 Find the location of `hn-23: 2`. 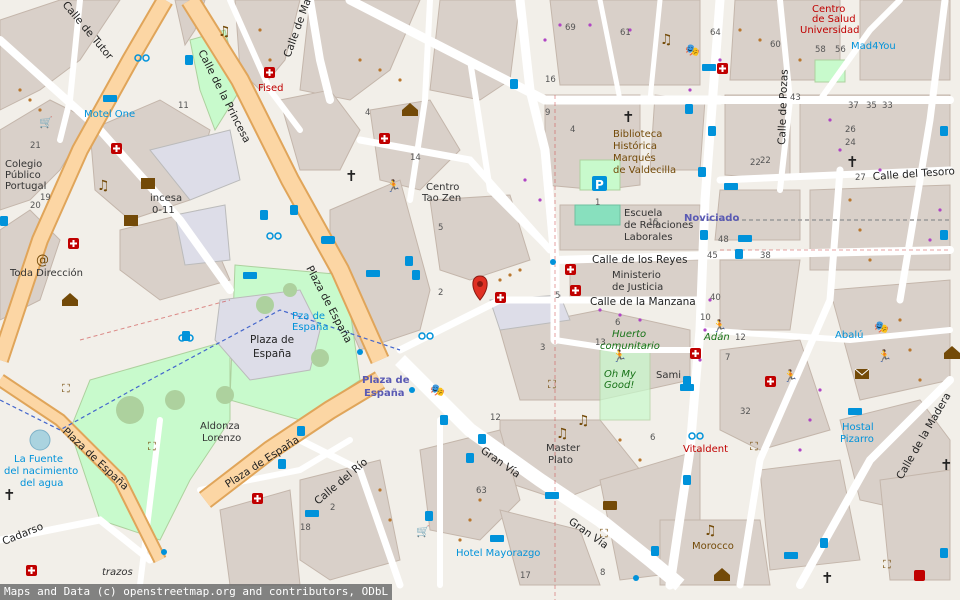

hn-23: 2 is located at coordinates (440, 293).